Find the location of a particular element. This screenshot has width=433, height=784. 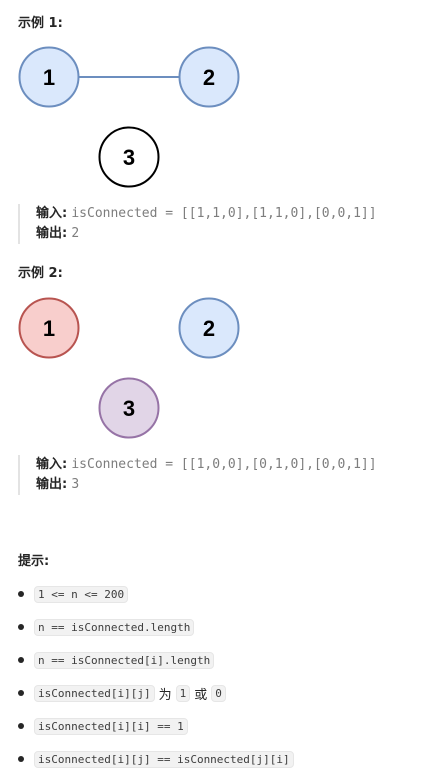

inline-code: 1 <= n <= 200 is located at coordinates (81, 594).